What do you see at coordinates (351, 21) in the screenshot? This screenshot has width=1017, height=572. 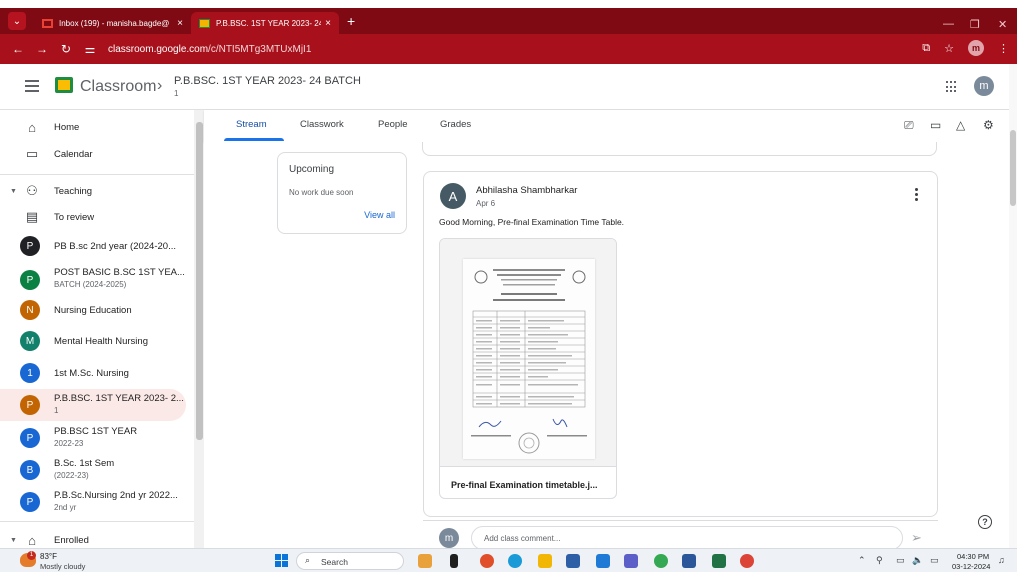 I see `new-tab-button: +` at bounding box center [351, 21].